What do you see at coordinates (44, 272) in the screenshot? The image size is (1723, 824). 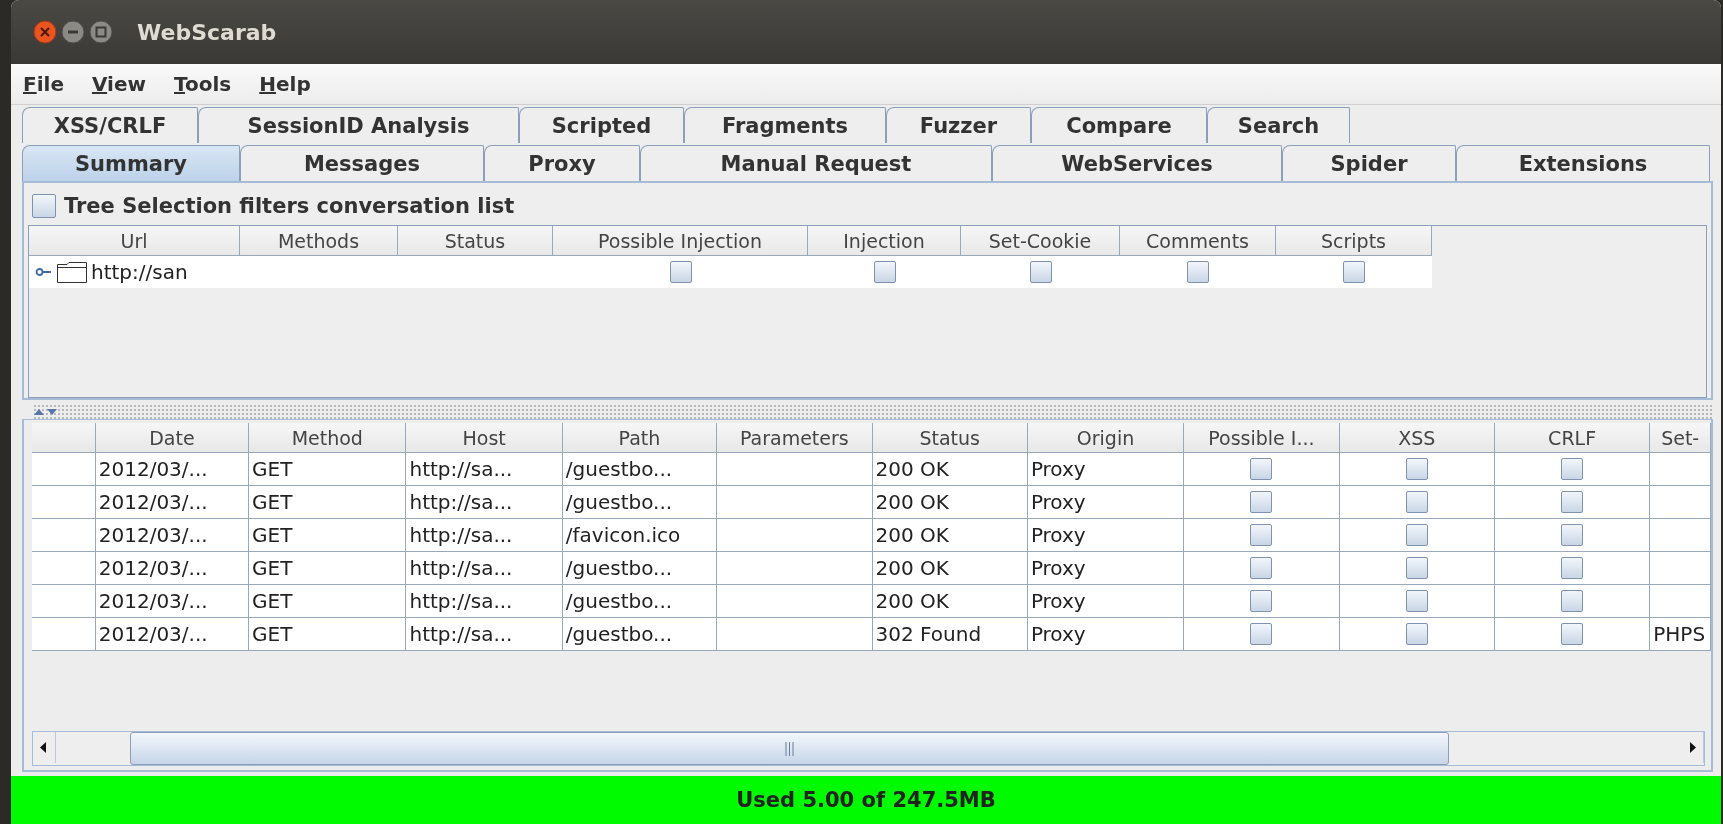 I see `expand-handle-icon` at bounding box center [44, 272].